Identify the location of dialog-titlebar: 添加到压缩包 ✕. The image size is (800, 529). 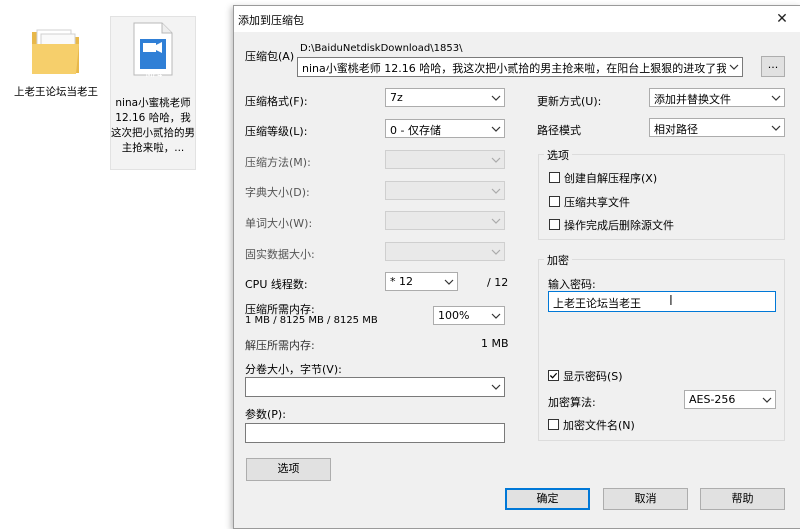
(517, 19).